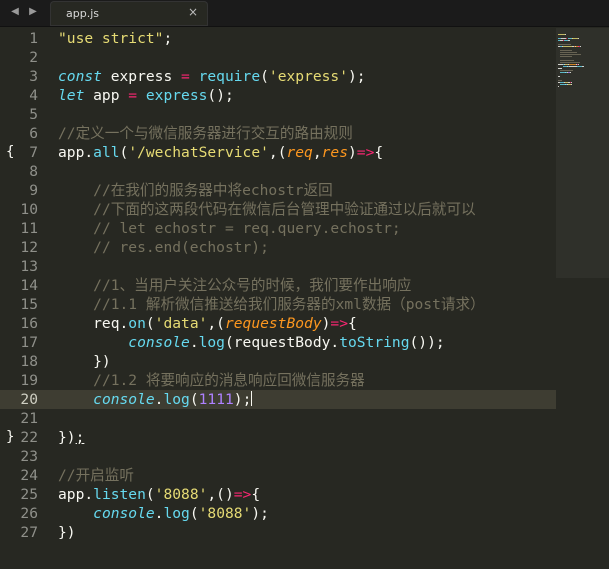  Describe the element at coordinates (29, 494) in the screenshot. I see `line-number: 25` at that location.